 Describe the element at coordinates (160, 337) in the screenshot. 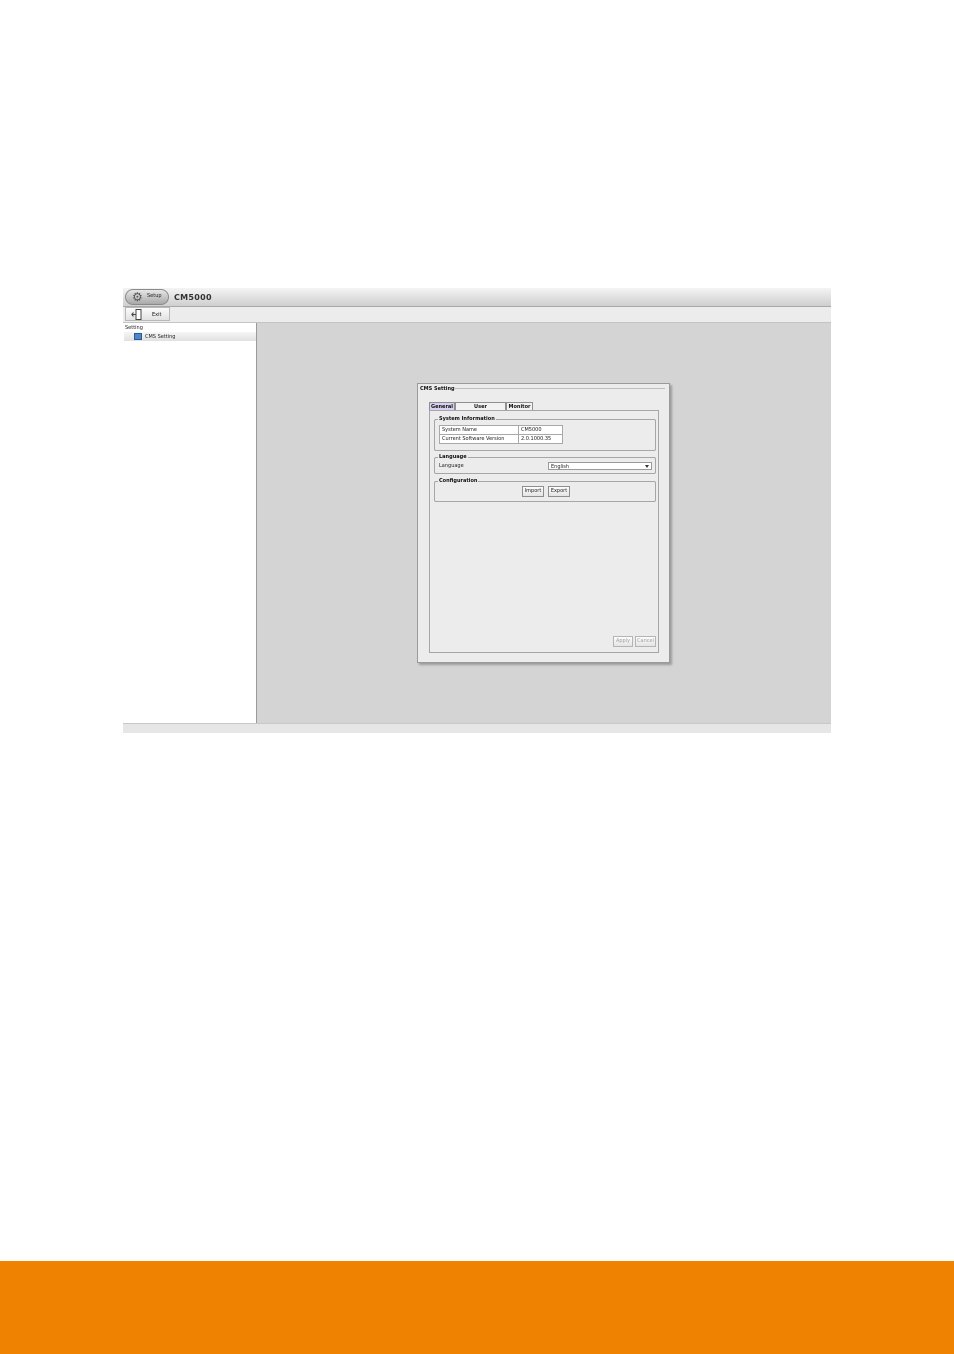

I see `sidebar-item-label: CMS Setting` at that location.